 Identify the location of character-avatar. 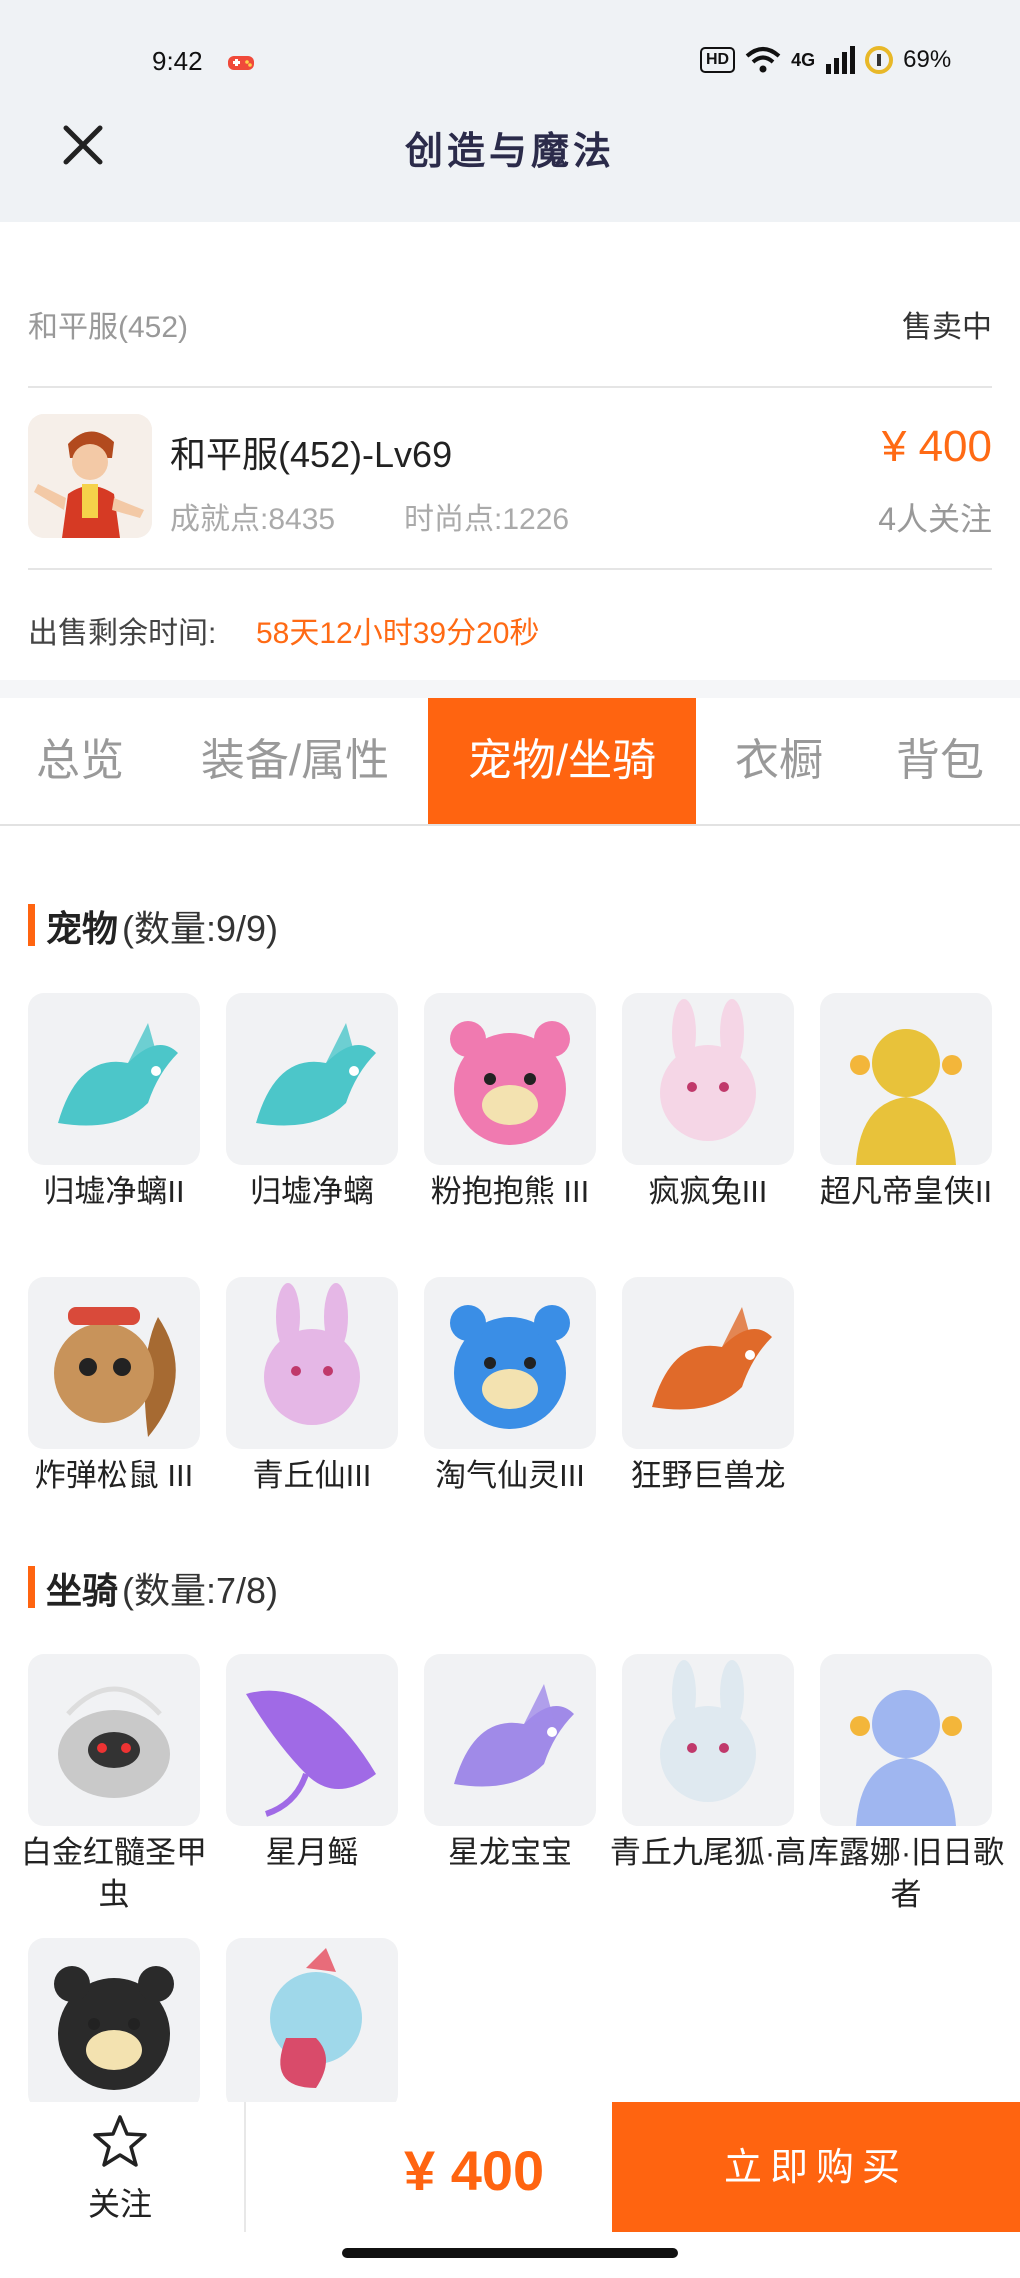
(90, 476).